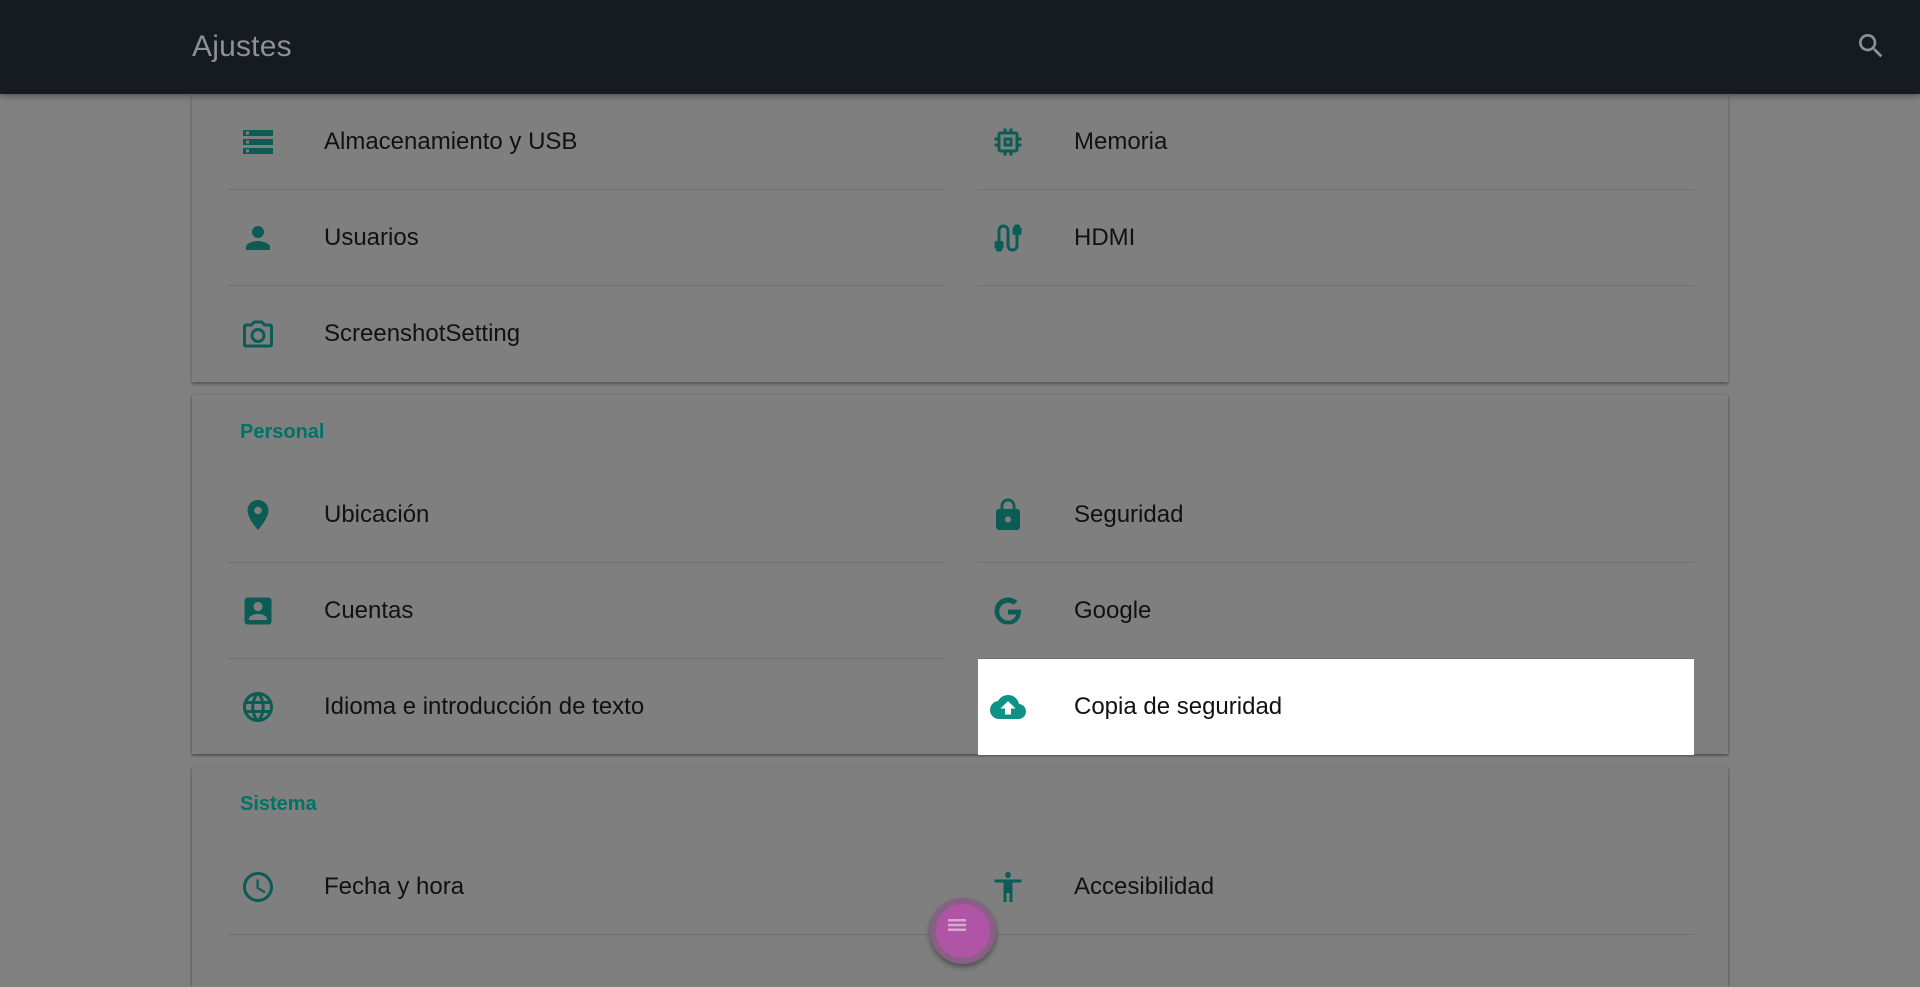 The height and width of the screenshot is (987, 1920). I want to click on setting-item-label: Almacenamiento y USB, so click(451, 141).